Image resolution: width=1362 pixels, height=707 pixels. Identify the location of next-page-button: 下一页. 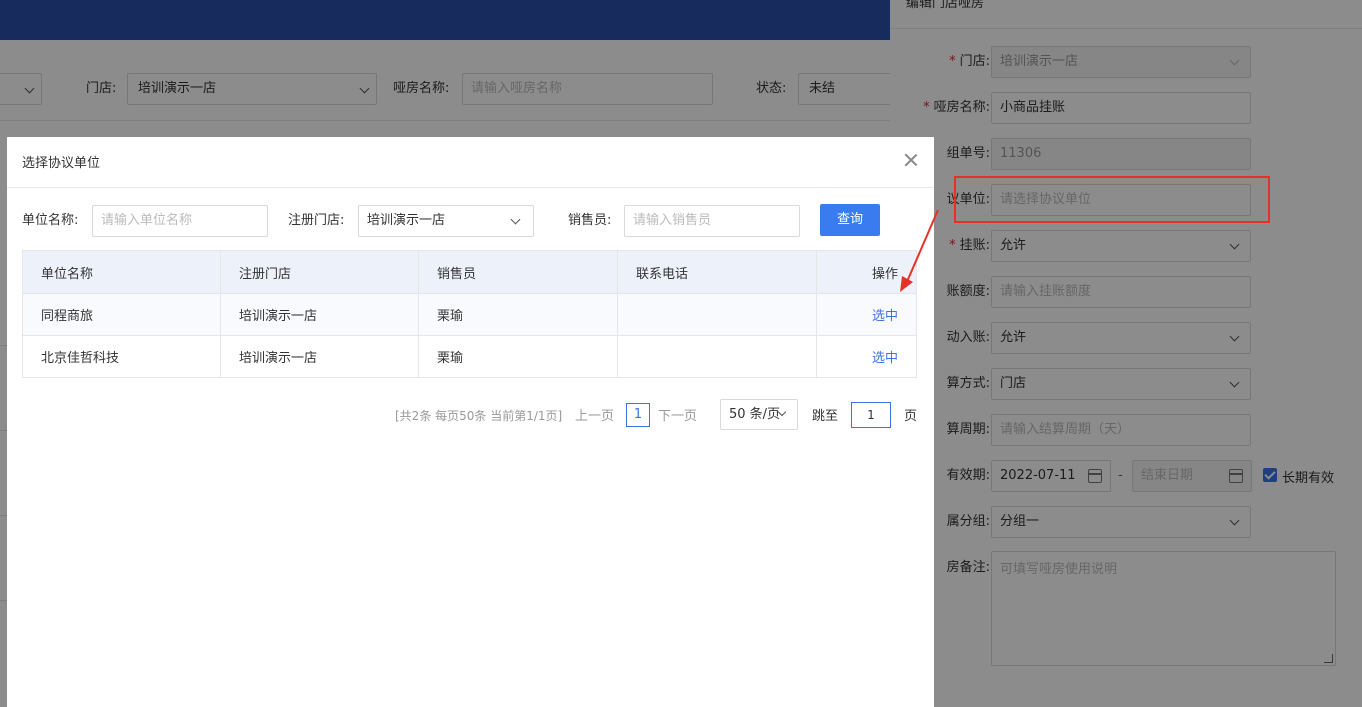
(677, 414).